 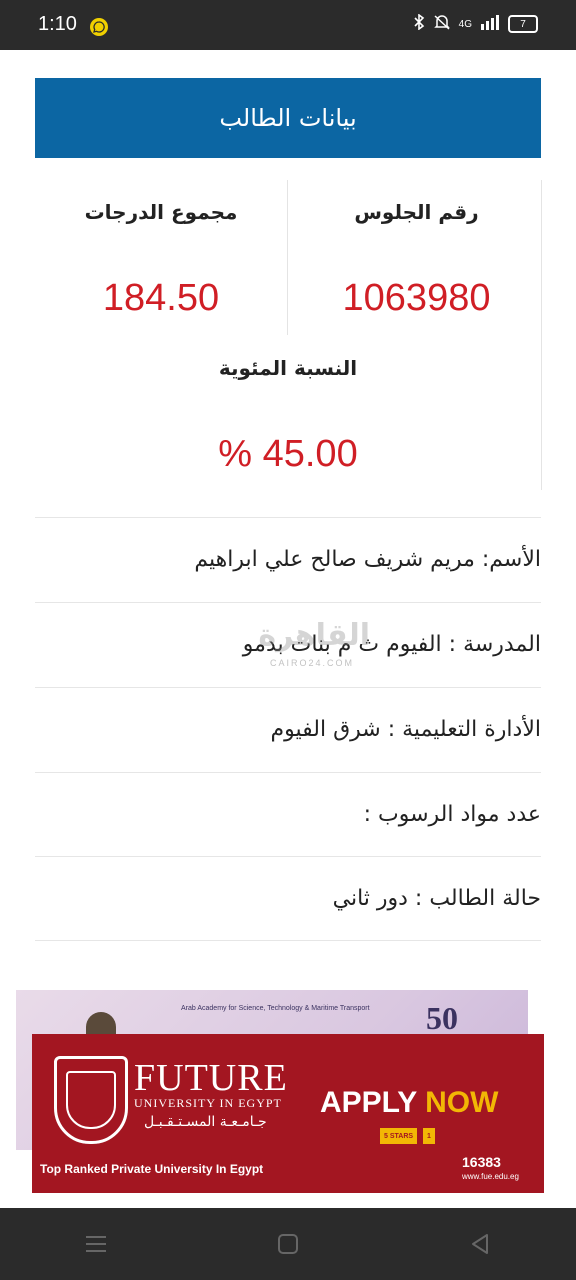 What do you see at coordinates (152, 1169) in the screenshot?
I see `ad-tagline: Top Ranked Private University In Egypt` at bounding box center [152, 1169].